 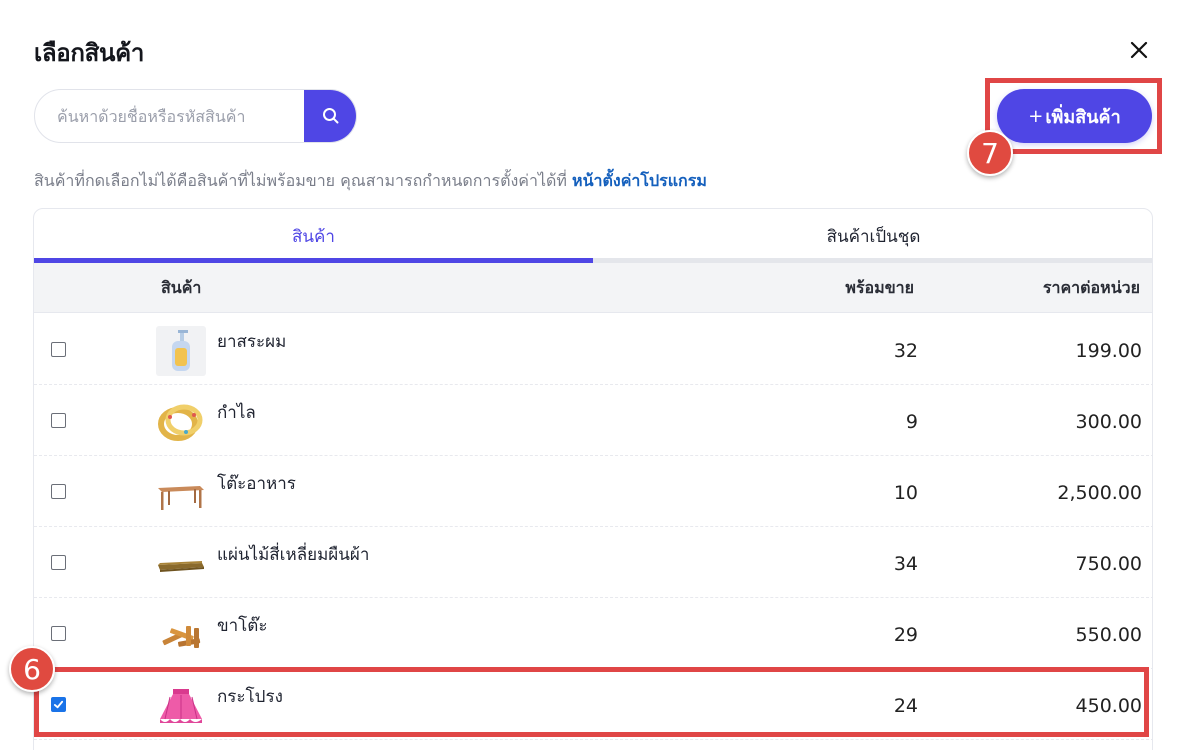 I want to click on product-name: แผ่นไม้สี่เหลี่ยมผืนผ้า, so click(x=293, y=555).